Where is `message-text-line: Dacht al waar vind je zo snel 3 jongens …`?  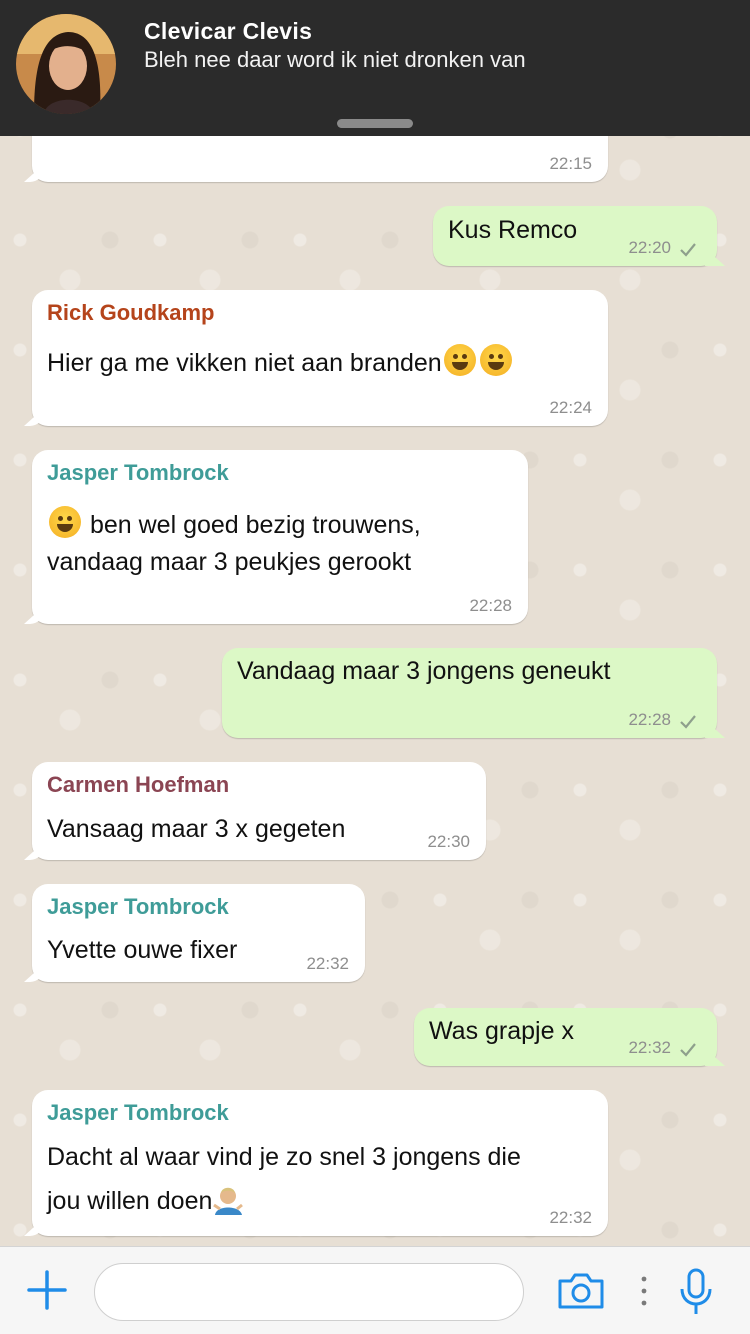 message-text-line: Dacht al waar vind je zo snel 3 jongens … is located at coordinates (284, 1157).